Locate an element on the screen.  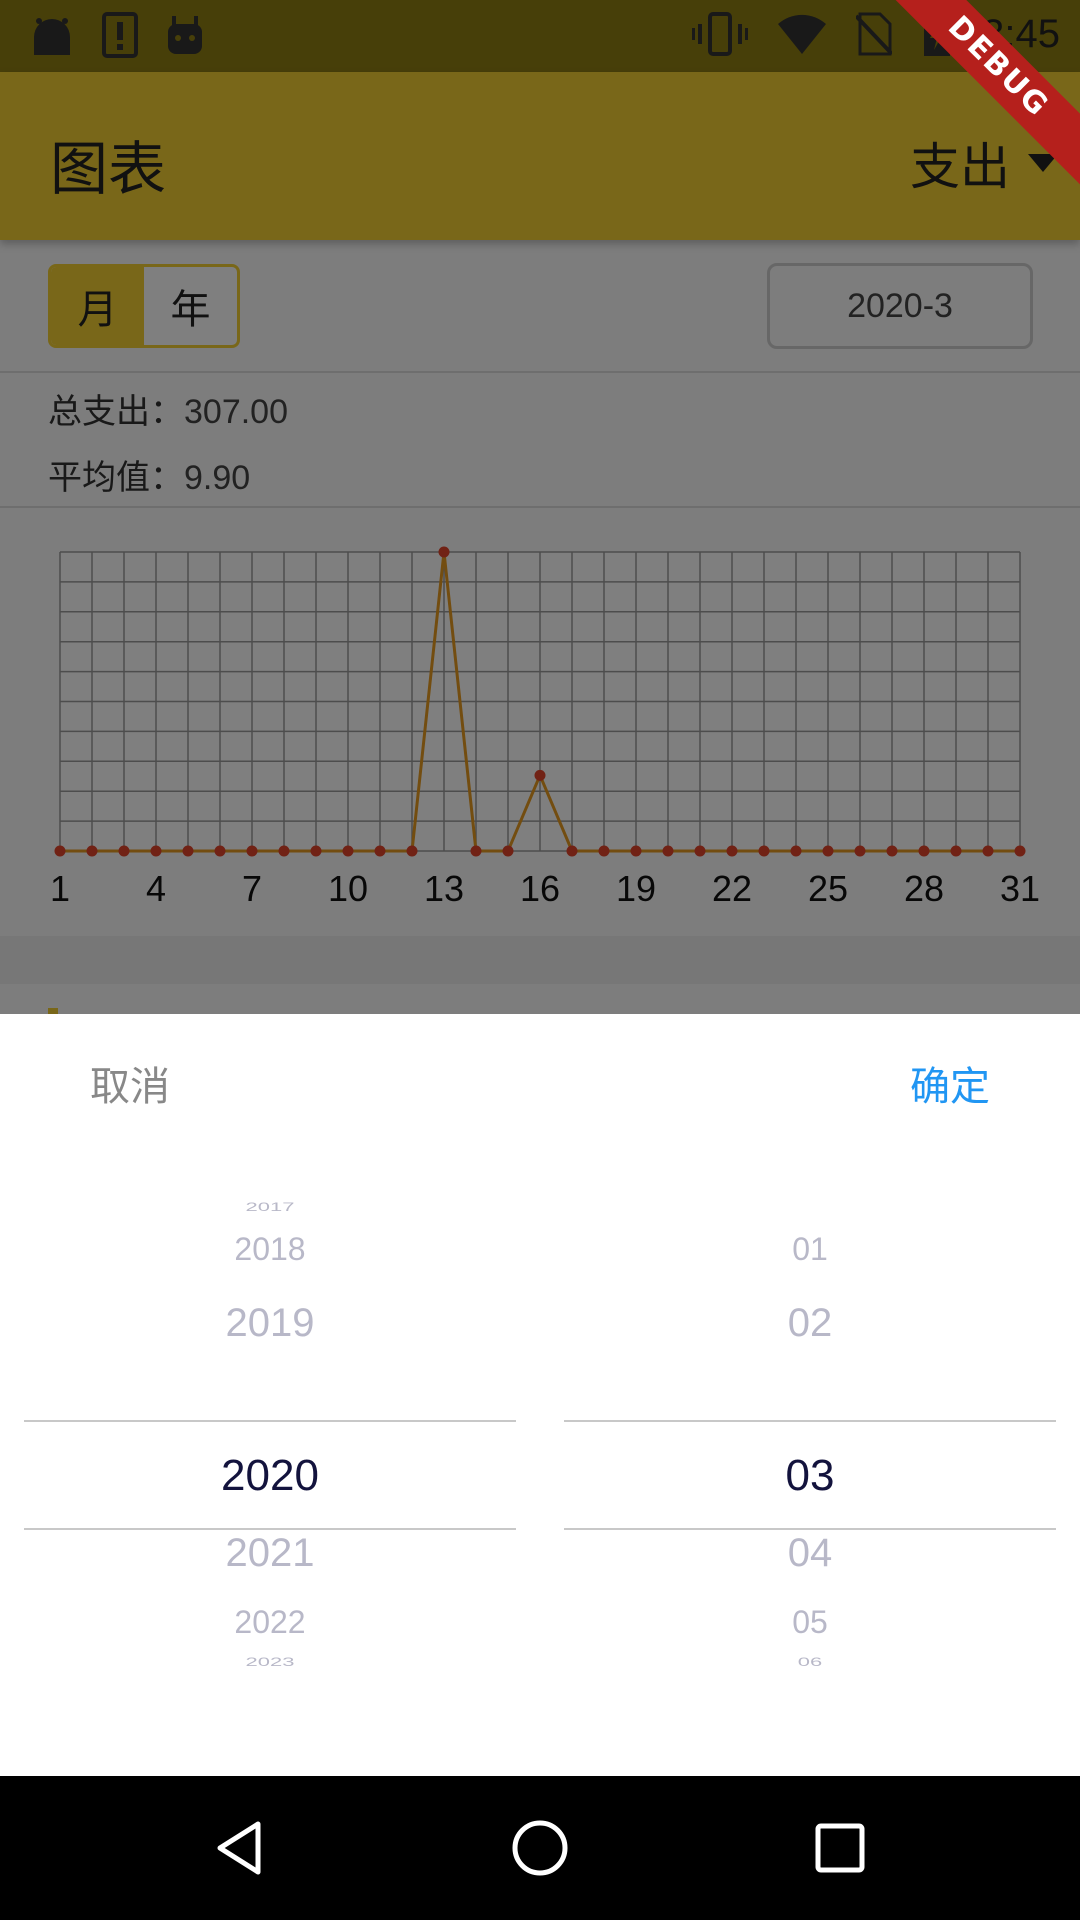
home-icon is located at coordinates (540, 1848).